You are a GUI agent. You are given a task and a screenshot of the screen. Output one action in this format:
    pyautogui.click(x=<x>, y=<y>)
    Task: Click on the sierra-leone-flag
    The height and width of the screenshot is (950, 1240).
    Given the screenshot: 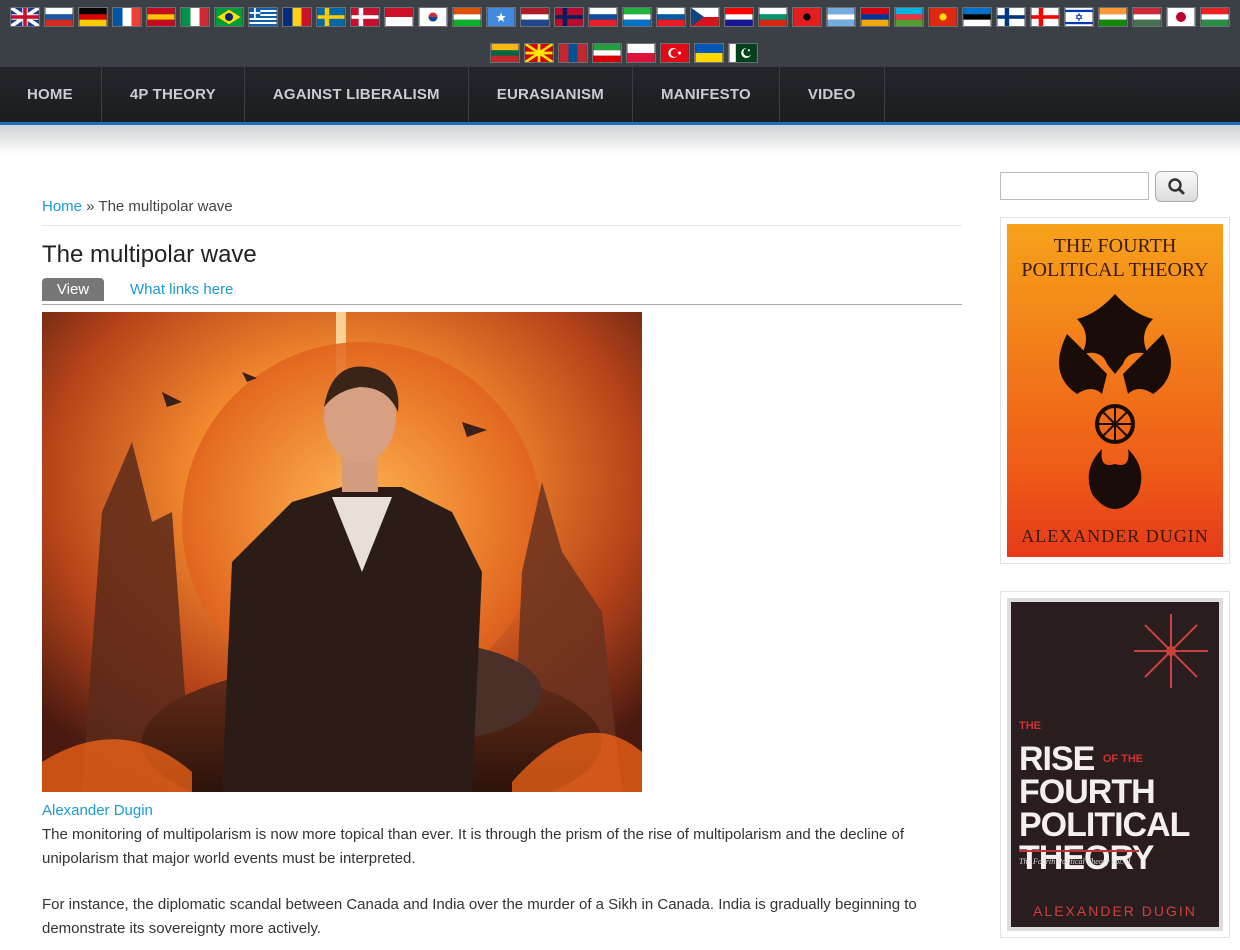 What is the action you would take?
    pyautogui.click(x=637, y=17)
    